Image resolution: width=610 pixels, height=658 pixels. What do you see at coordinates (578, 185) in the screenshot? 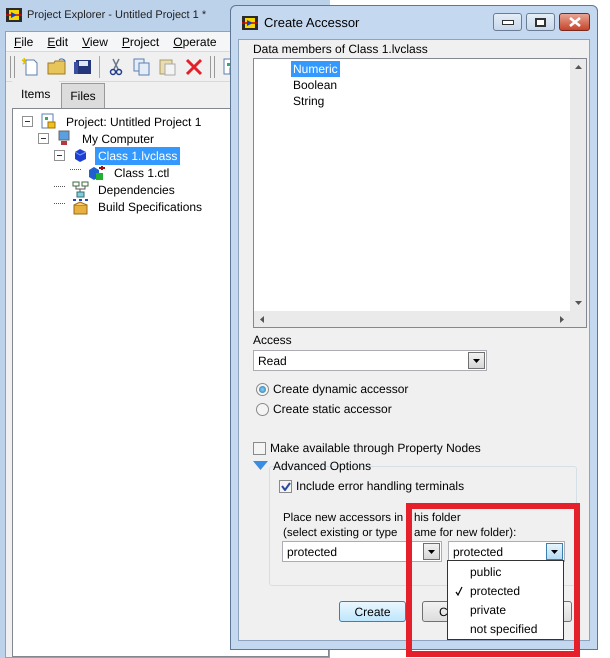
I see `vertical-scrollbar` at bounding box center [578, 185].